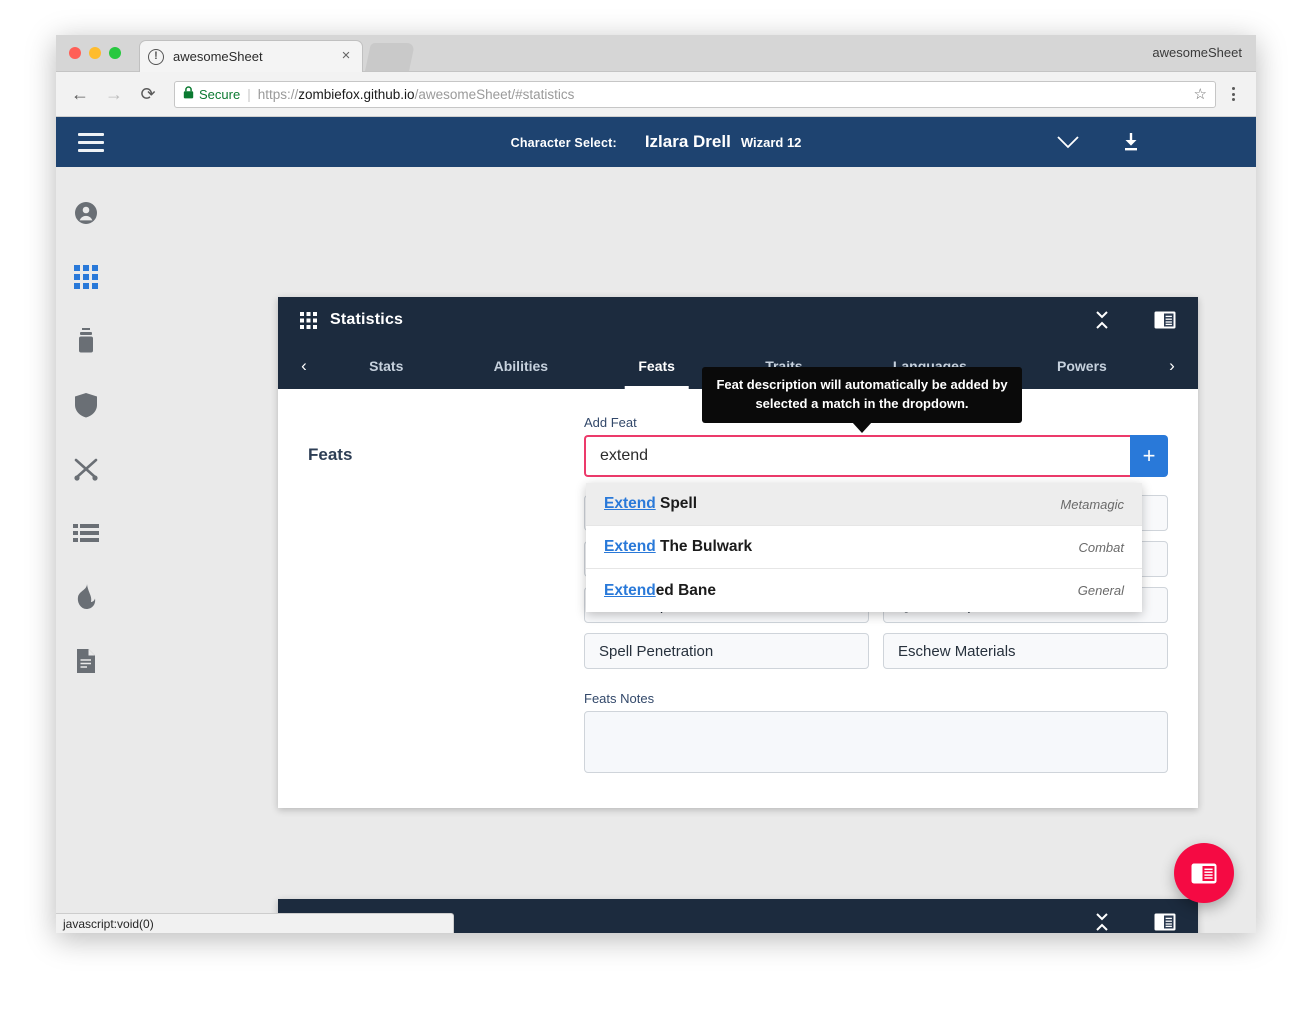 The image size is (1311, 1011). Describe the element at coordinates (1149, 456) in the screenshot. I see `add-feat-button: +` at that location.